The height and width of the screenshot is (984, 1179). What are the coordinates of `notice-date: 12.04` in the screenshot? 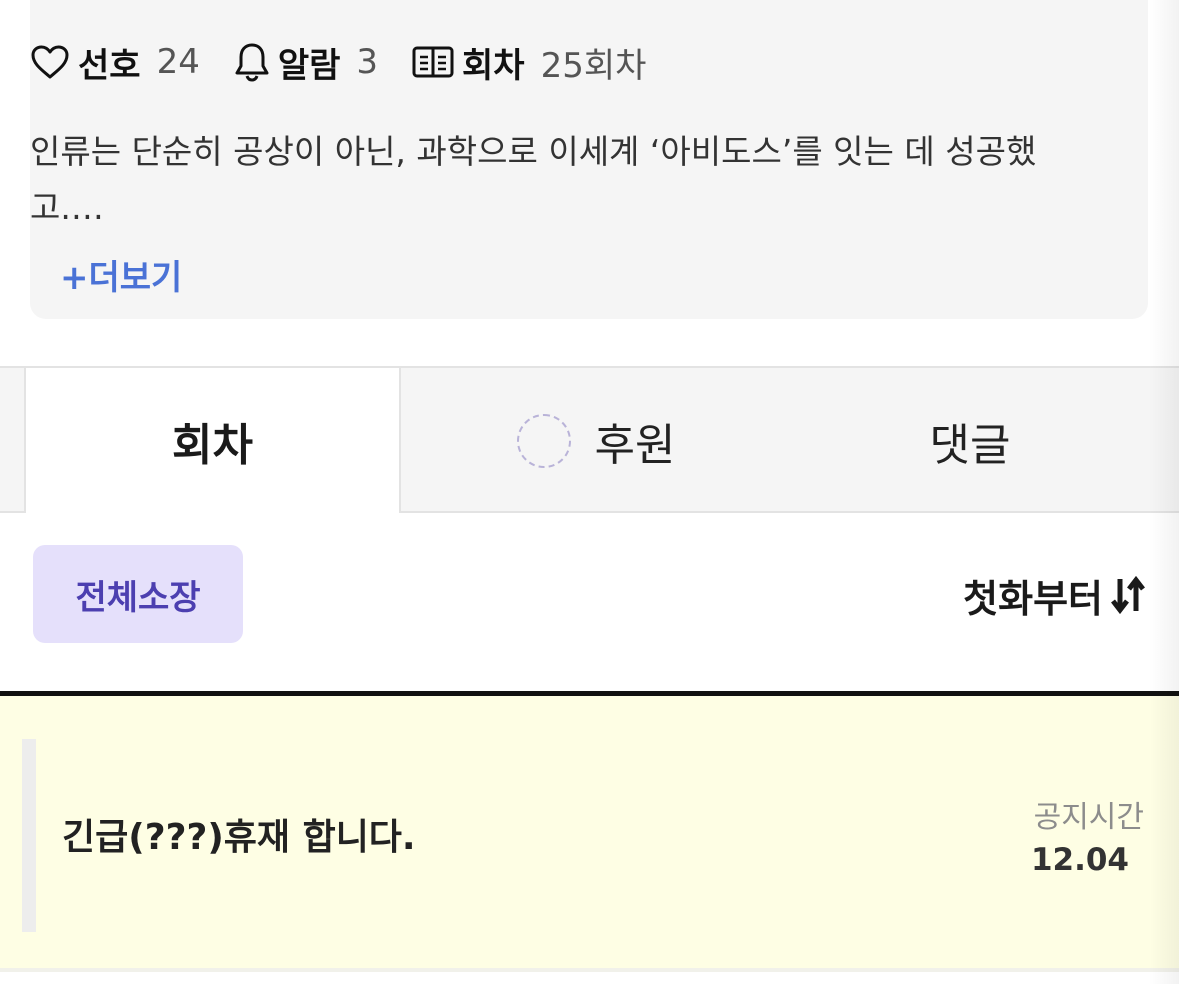 It's located at (1079, 860).